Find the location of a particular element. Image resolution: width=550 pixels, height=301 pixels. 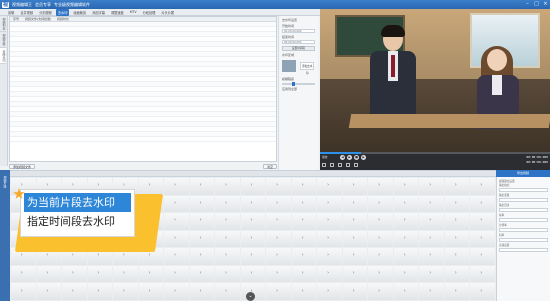

next-icon: ▶ is located at coordinates (363, 157).